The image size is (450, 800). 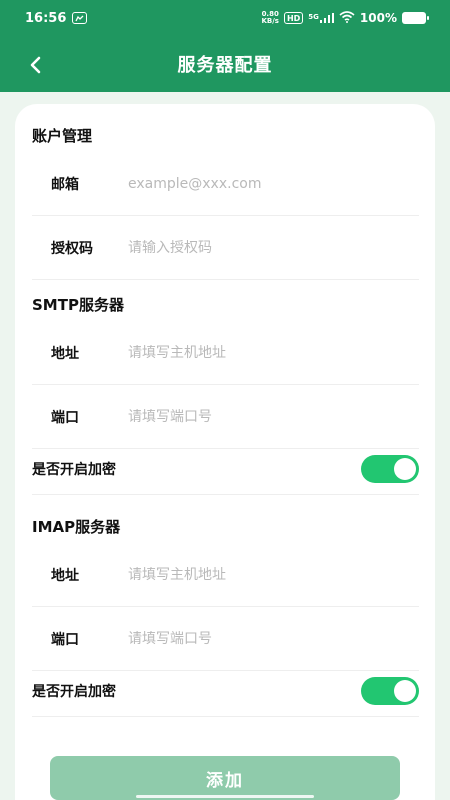 I want to click on section-title-smtp: SMTP服务器, so click(x=78, y=305).